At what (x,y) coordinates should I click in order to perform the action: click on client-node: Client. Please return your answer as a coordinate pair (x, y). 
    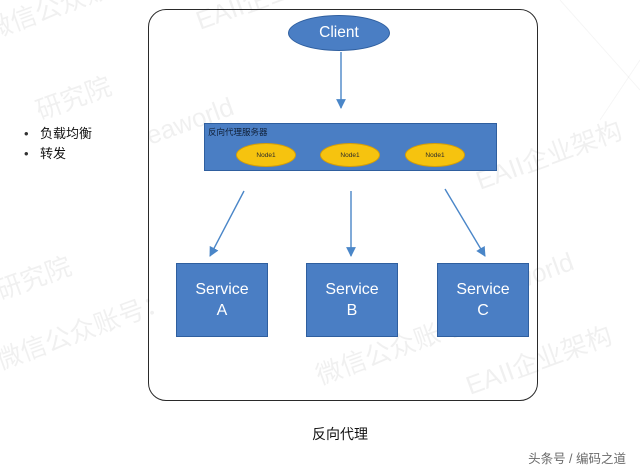
    Looking at the image, I should click on (339, 33).